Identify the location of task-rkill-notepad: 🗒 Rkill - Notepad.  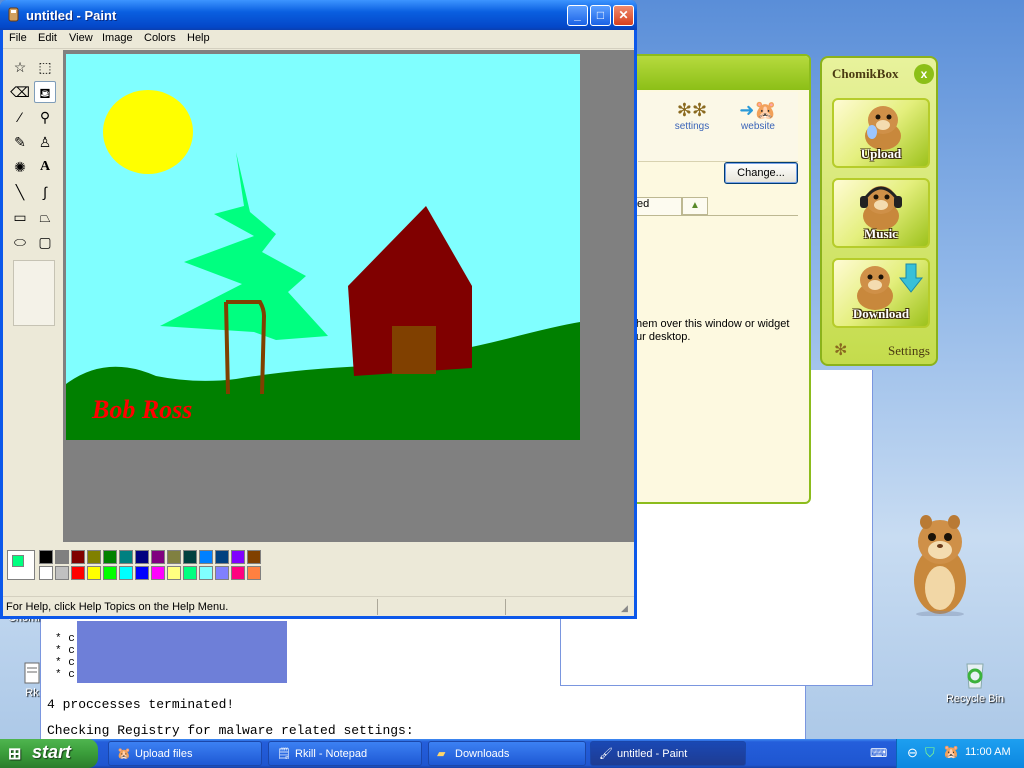
(345, 753).